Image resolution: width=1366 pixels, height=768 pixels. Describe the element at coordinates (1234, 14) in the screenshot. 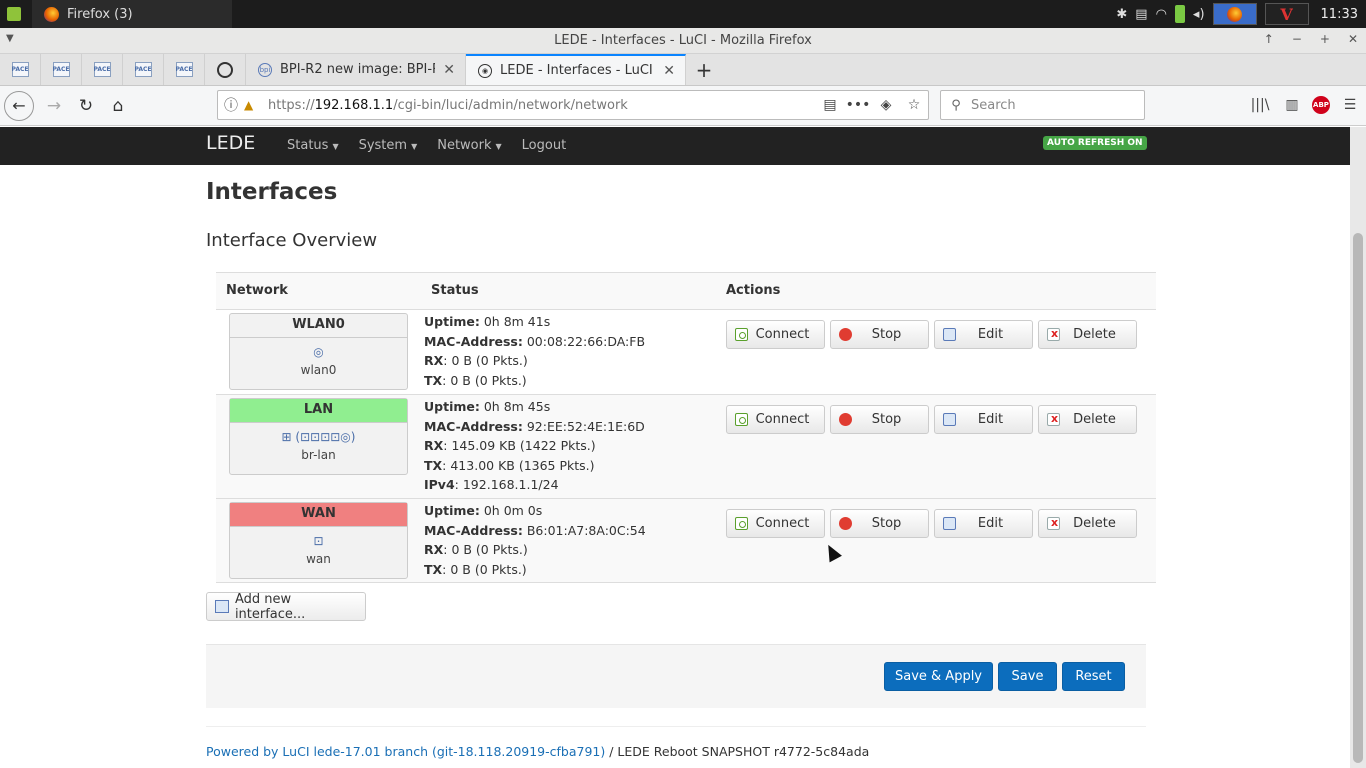

I see `workspace-firefox-tile` at that location.